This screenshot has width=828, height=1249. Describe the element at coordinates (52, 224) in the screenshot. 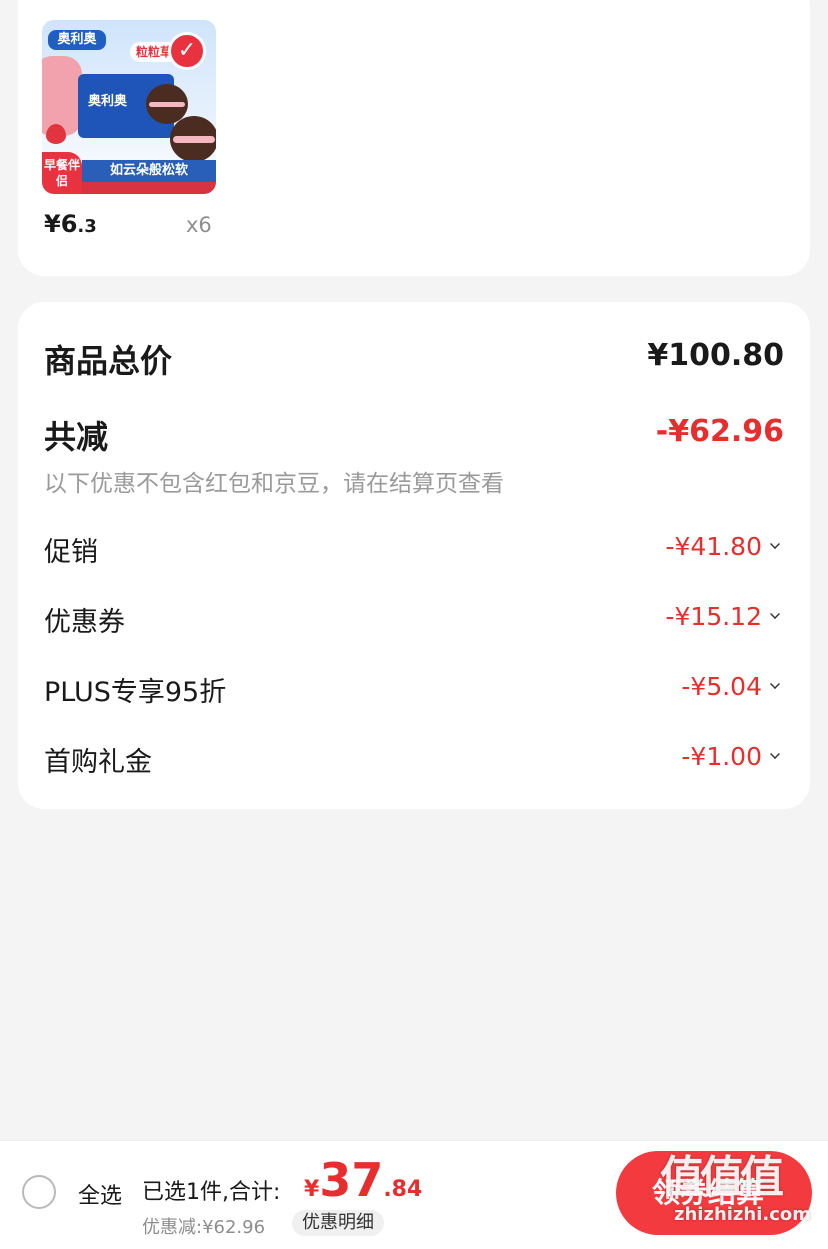

I see `price-symbol: ¥` at that location.